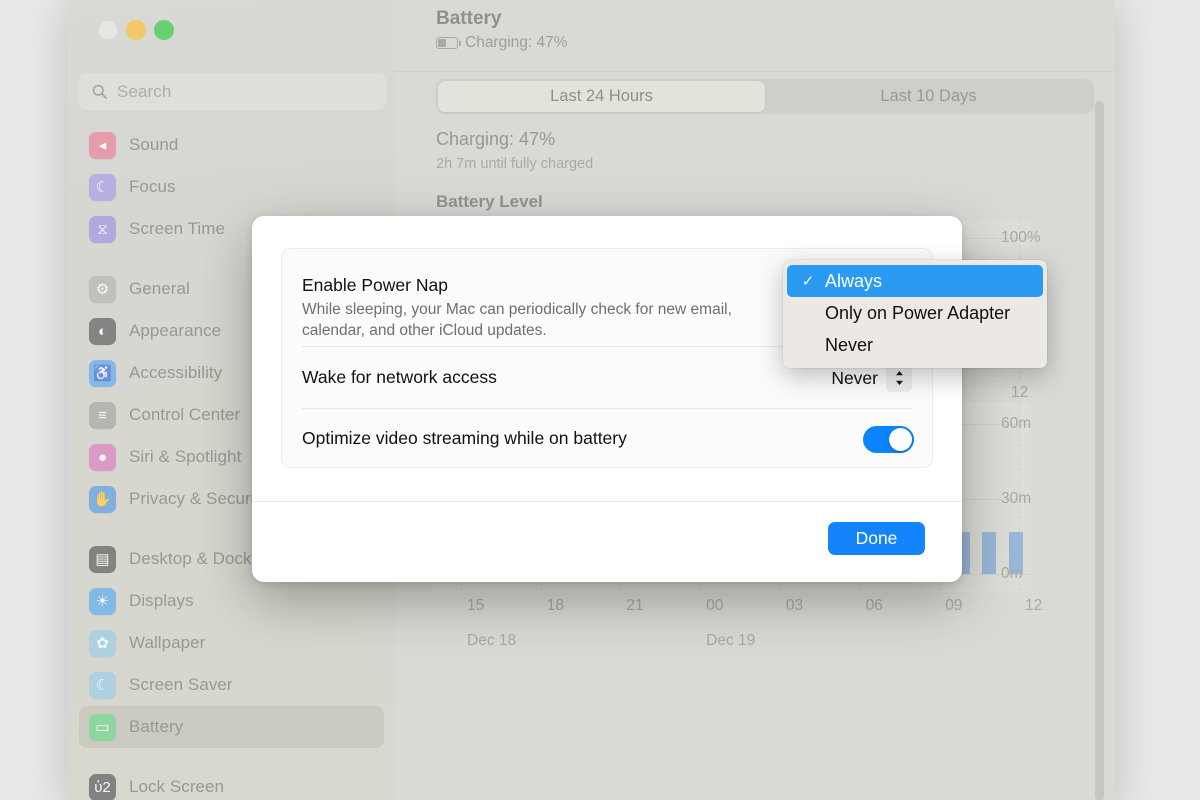 This screenshot has width=1200, height=800. Describe the element at coordinates (854, 280) in the screenshot. I see `dropdown-option-label: Always` at that location.